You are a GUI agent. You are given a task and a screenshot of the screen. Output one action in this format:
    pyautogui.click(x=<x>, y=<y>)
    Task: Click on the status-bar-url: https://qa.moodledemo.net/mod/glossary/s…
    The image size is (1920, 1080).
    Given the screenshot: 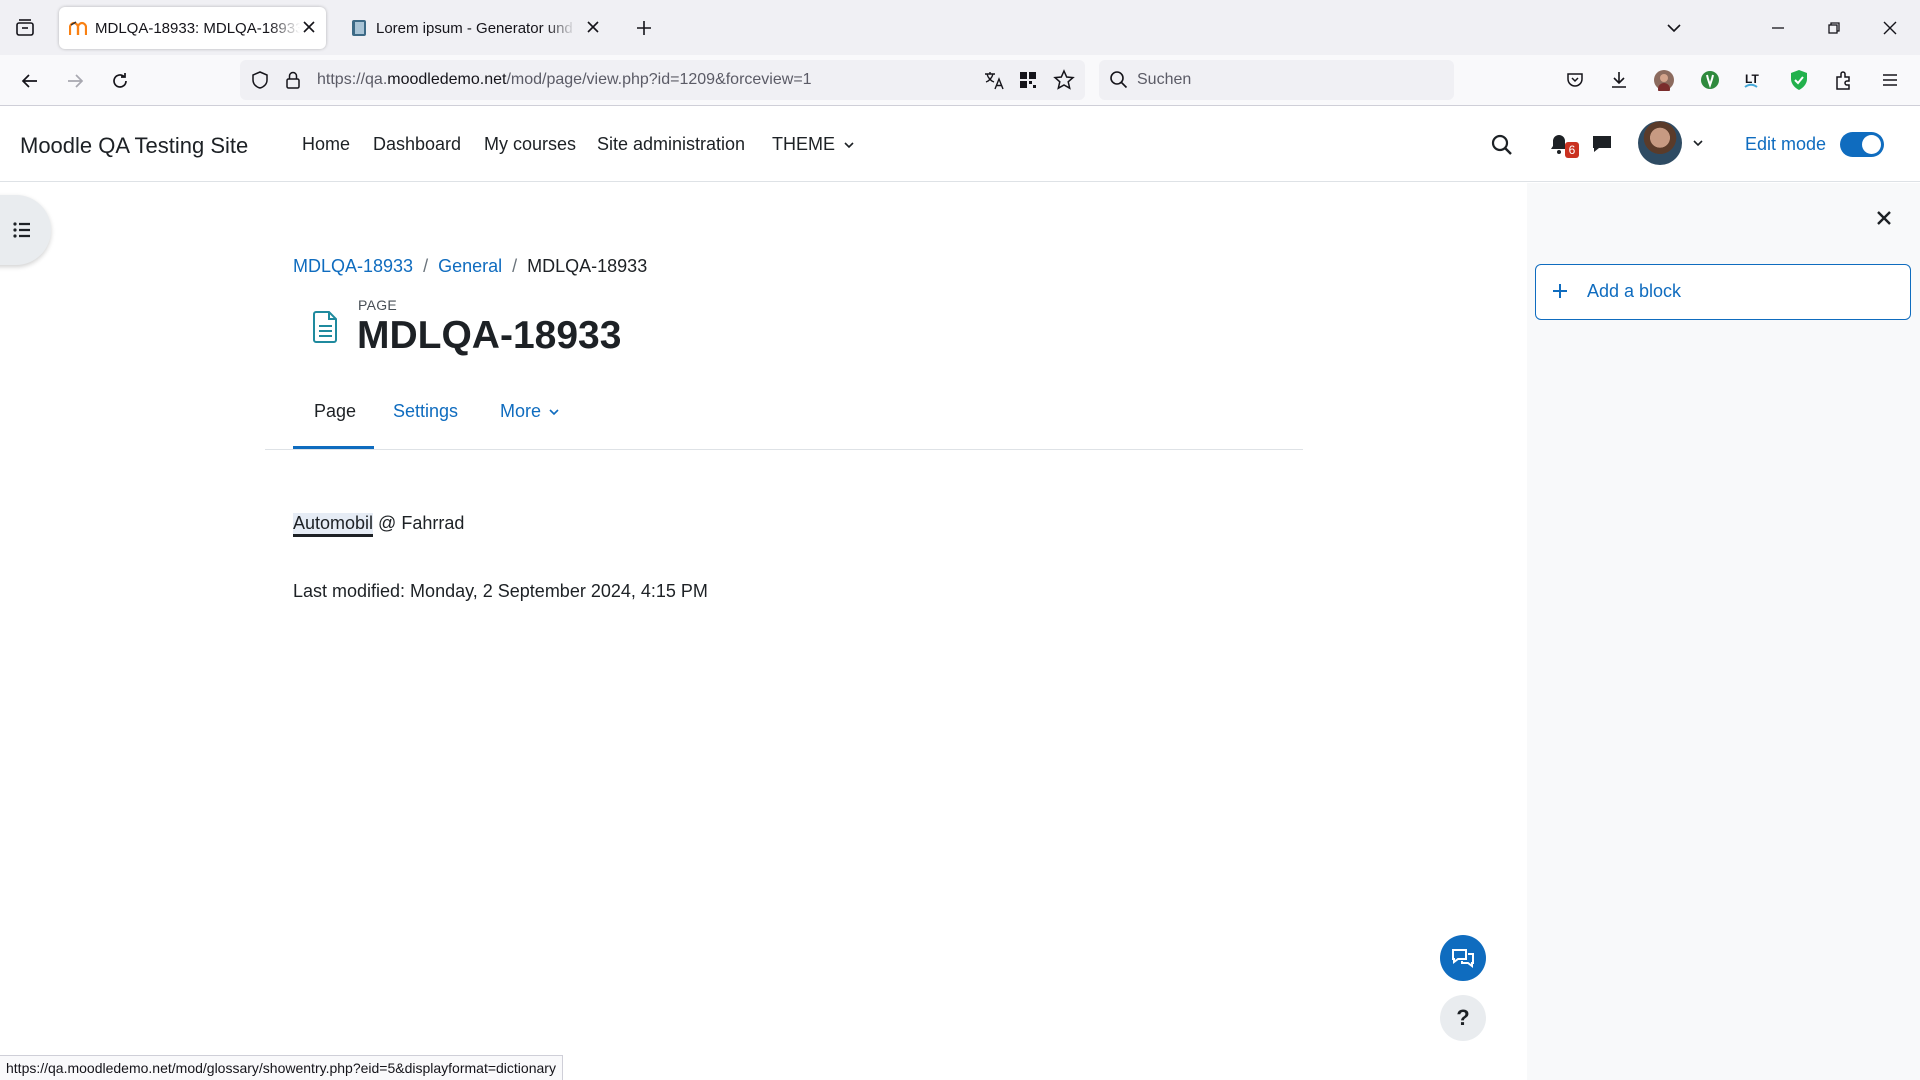 What is the action you would take?
    pyautogui.click(x=281, y=1067)
    